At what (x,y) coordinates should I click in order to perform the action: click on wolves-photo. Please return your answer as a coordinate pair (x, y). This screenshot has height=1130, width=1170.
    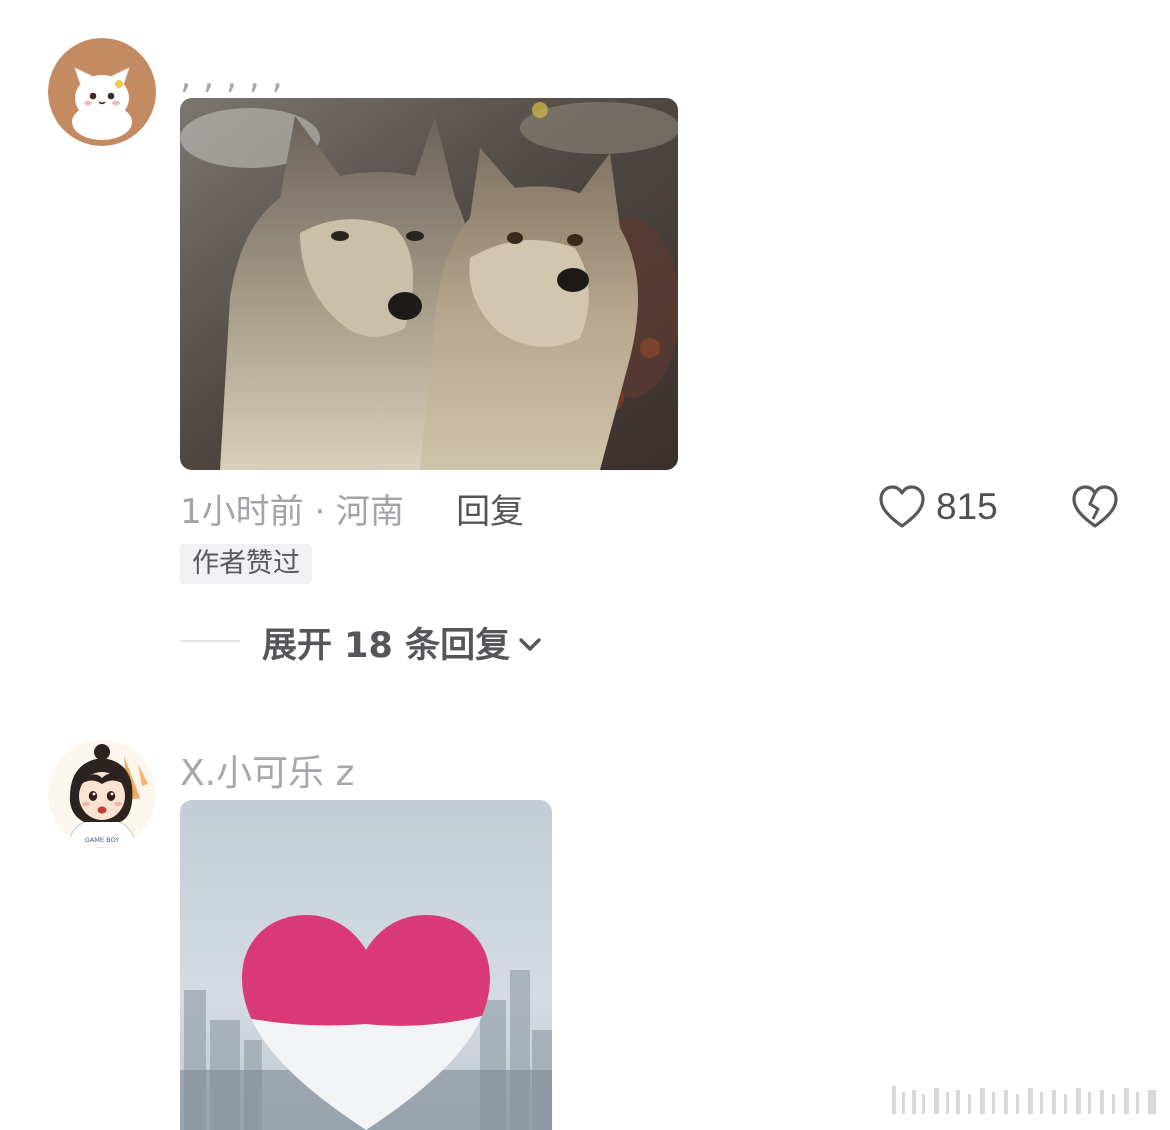
    Looking at the image, I should click on (429, 284).